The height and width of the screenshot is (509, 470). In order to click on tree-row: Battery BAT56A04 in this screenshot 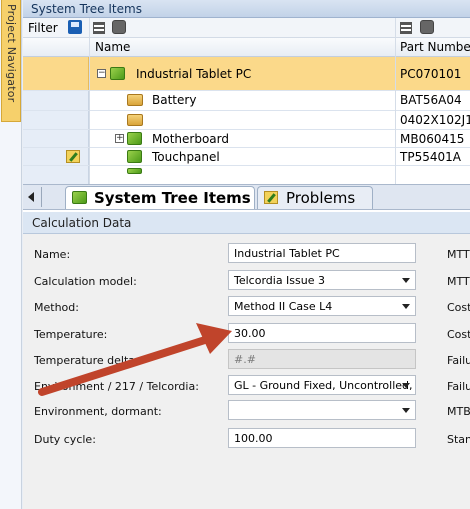, I will do `click(246, 101)`.